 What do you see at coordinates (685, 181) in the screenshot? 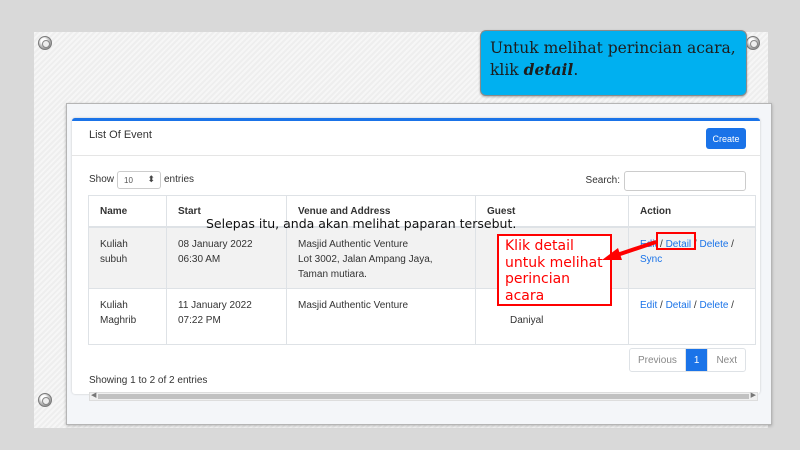
I see `search-input` at bounding box center [685, 181].